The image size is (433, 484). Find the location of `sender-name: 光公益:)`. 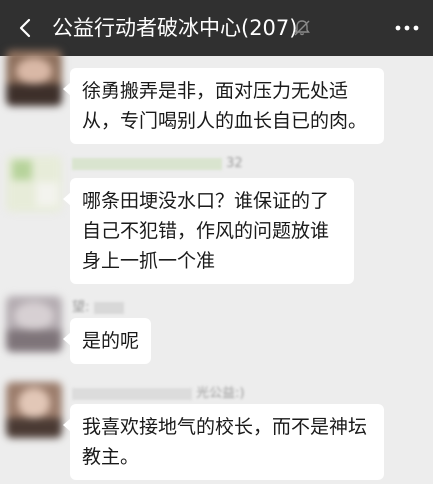

sender-name: 光公益:) is located at coordinates (158, 391).